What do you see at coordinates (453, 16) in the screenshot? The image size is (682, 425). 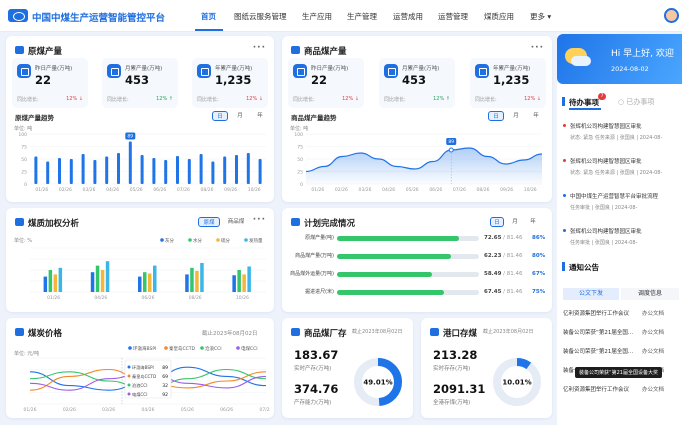 I see `nav-operation-mgmt: 运营管理` at bounding box center [453, 16].